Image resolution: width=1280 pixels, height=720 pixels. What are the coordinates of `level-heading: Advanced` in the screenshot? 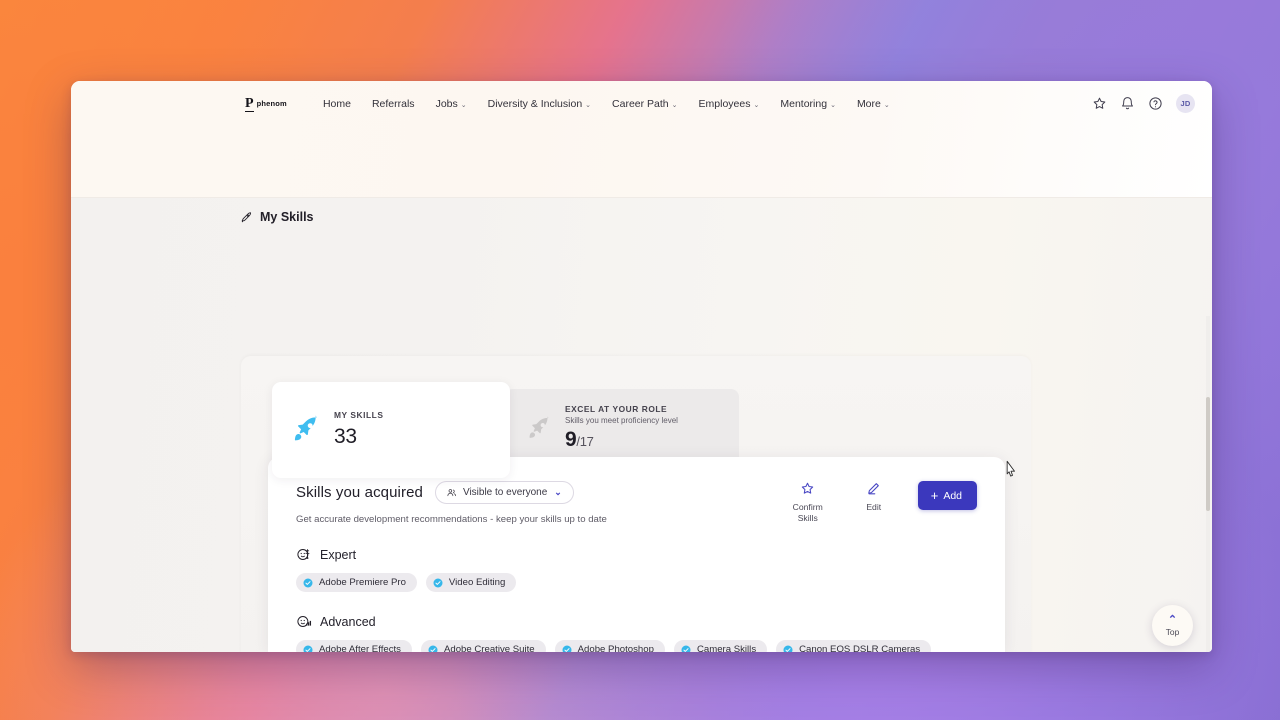 It's located at (636, 621).